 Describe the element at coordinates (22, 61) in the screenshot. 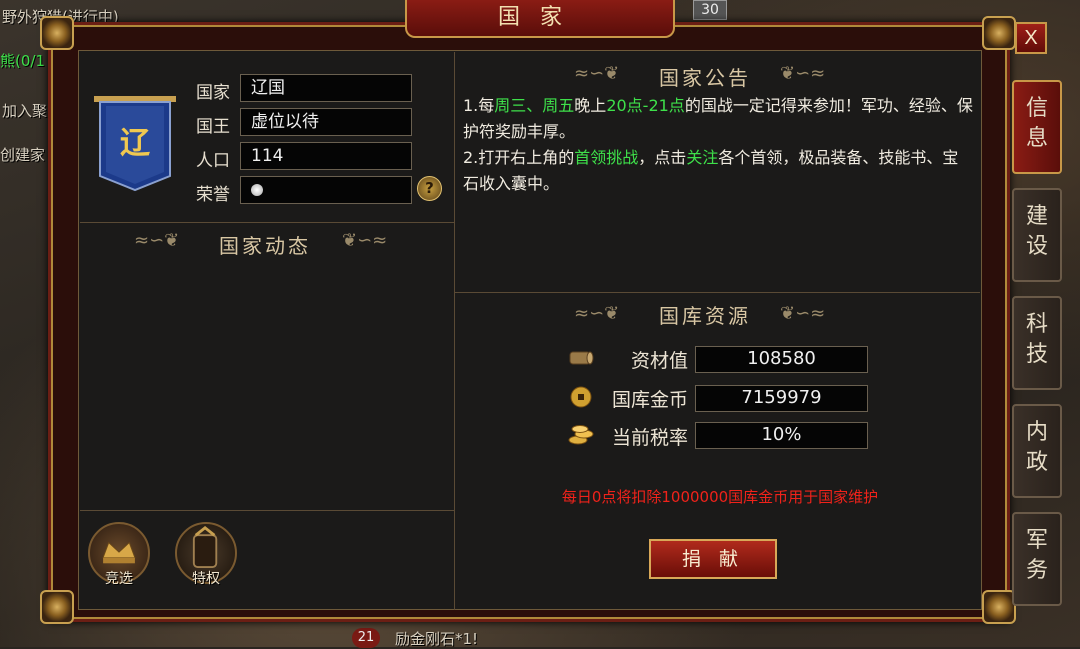

I see `quest-progress-text: 熊(0/1` at that location.